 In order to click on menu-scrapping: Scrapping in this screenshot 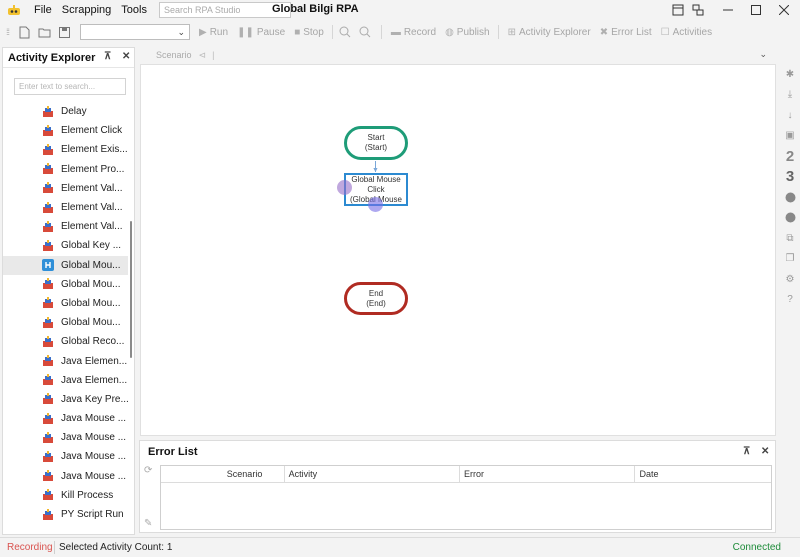, I will do `click(88, 10)`.